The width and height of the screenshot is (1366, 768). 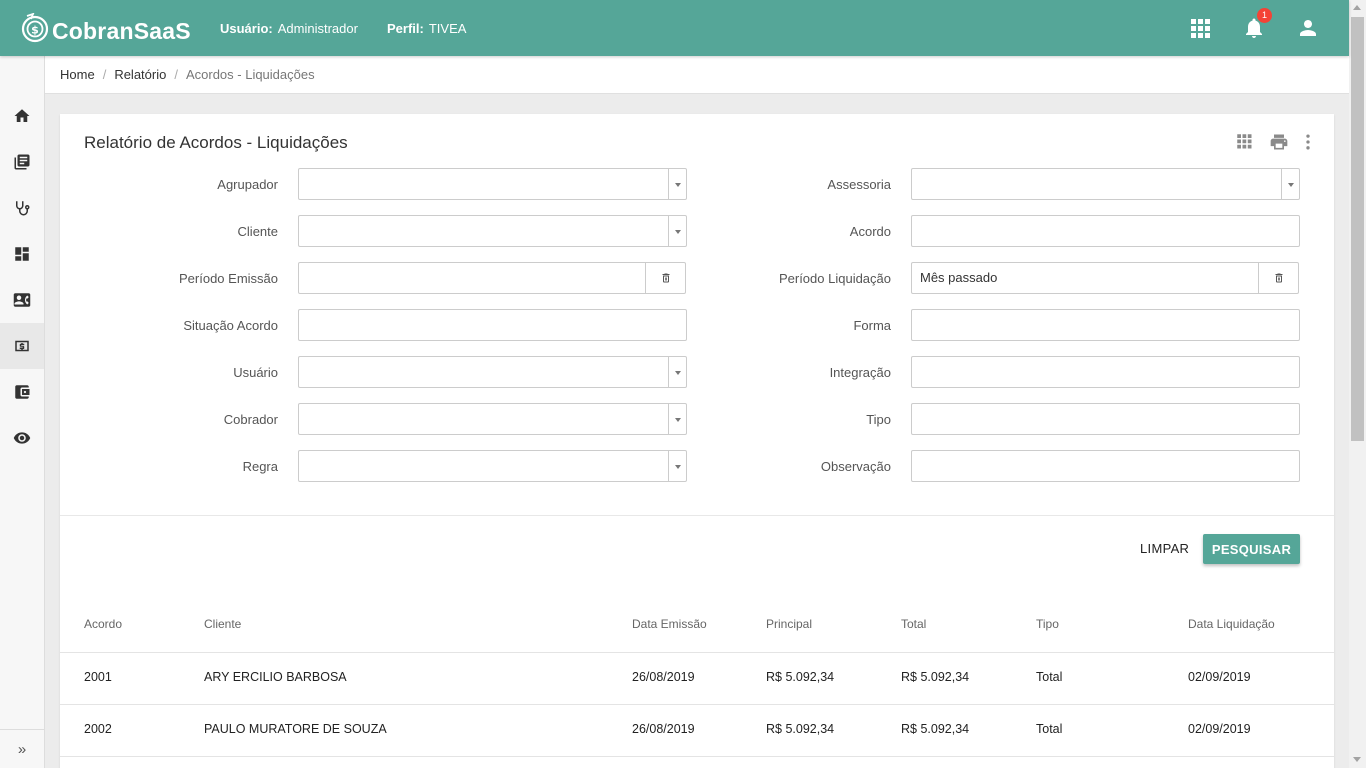 I want to click on cliente-select, so click(x=492, y=231).